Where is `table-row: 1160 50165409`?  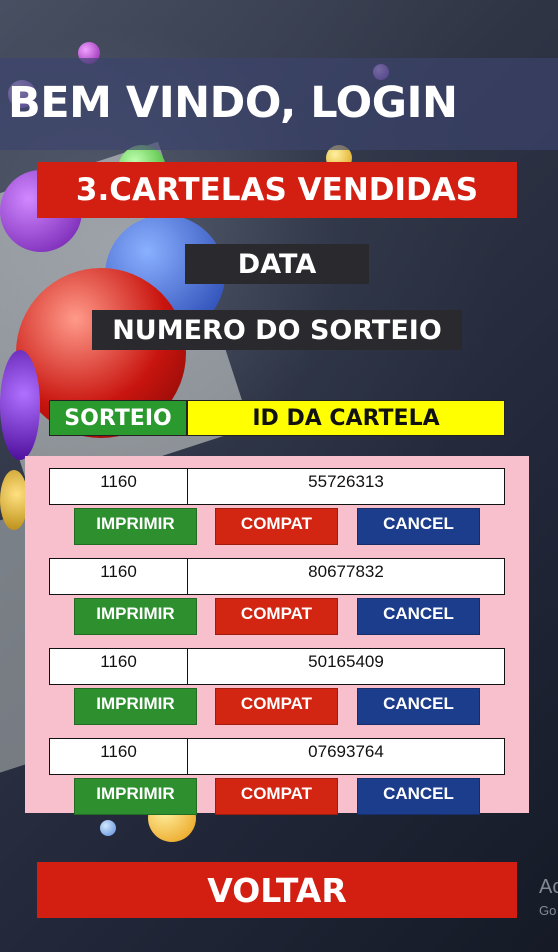
table-row: 1160 50165409 is located at coordinates (277, 666).